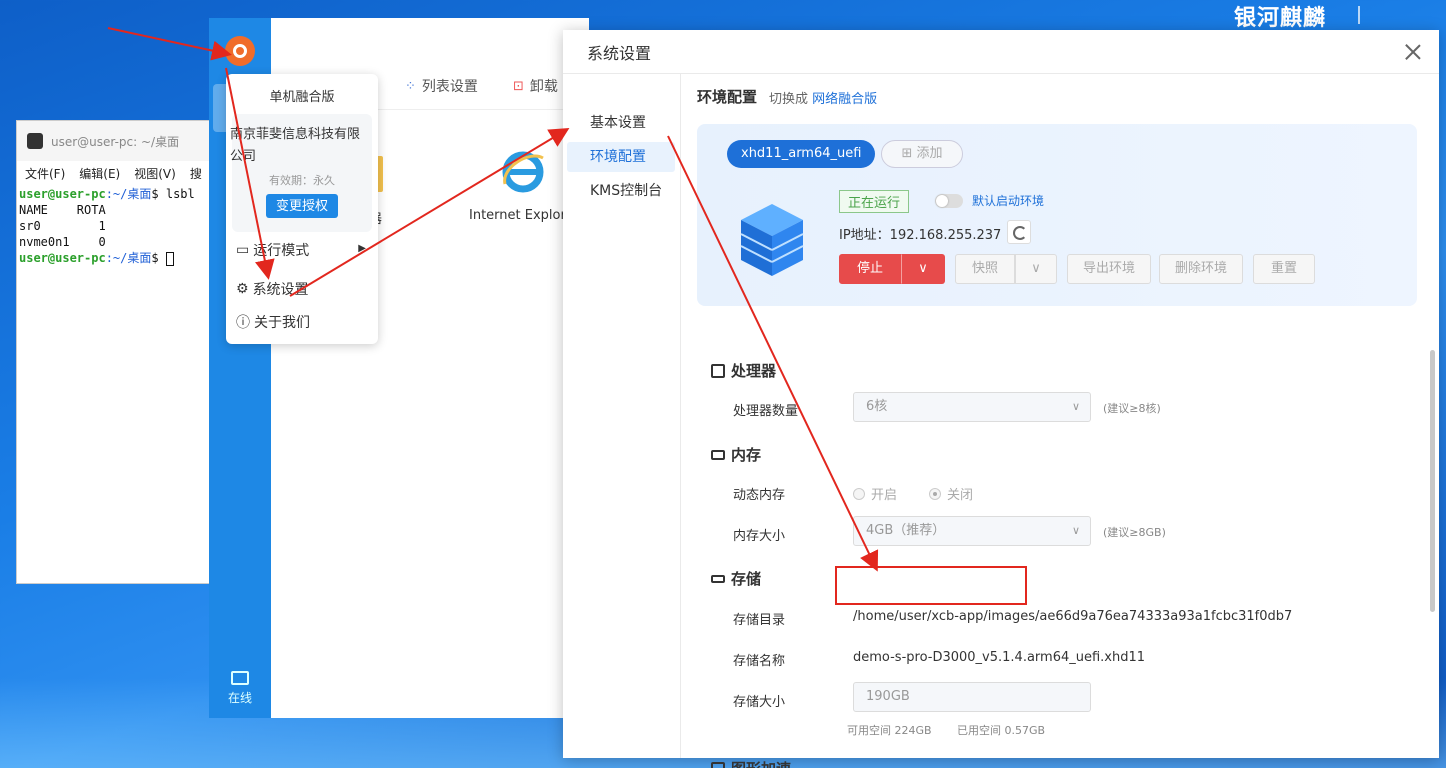 Image resolution: width=1446 pixels, height=768 pixels. Describe the element at coordinates (972, 407) in the screenshot. I see `cpu-count-select: 6核 ∨` at that location.